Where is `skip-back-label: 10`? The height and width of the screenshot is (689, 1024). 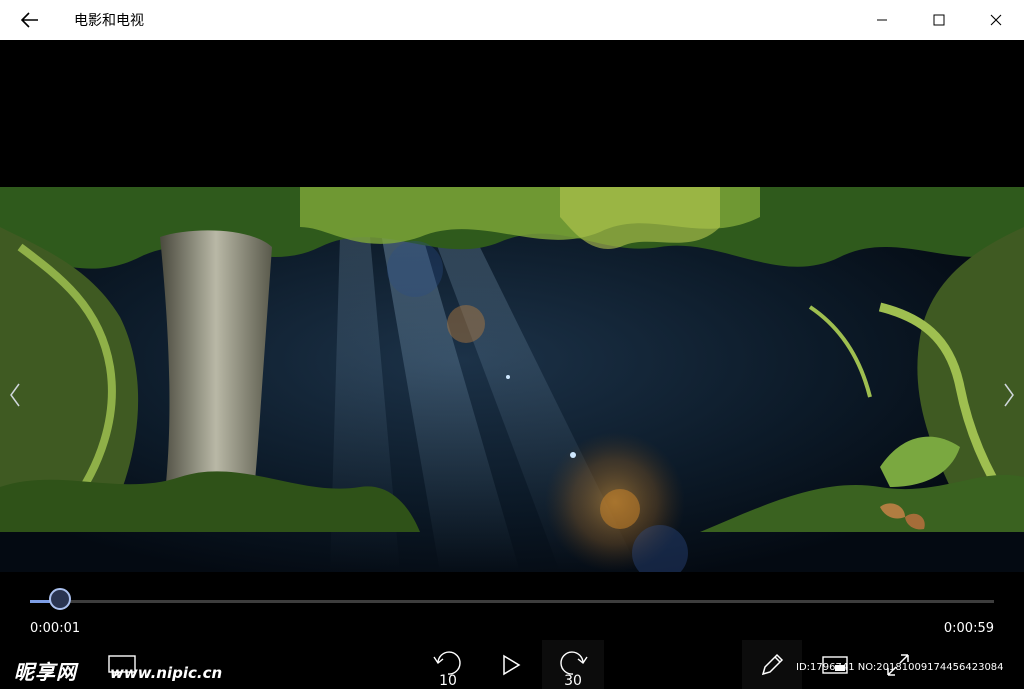
skip-back-label: 10 is located at coordinates (448, 680).